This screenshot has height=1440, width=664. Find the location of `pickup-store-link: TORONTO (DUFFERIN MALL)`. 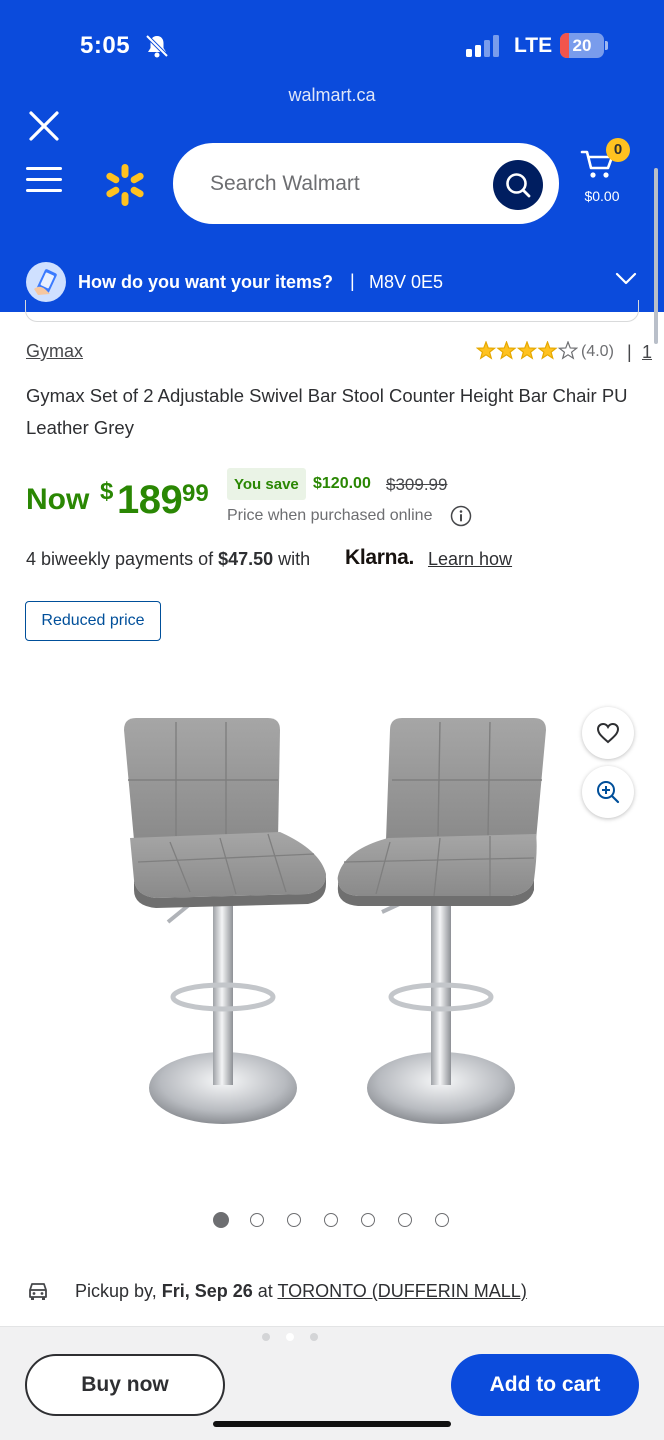

pickup-store-link: TORONTO (DUFFERIN MALL) is located at coordinates (401, 1291).